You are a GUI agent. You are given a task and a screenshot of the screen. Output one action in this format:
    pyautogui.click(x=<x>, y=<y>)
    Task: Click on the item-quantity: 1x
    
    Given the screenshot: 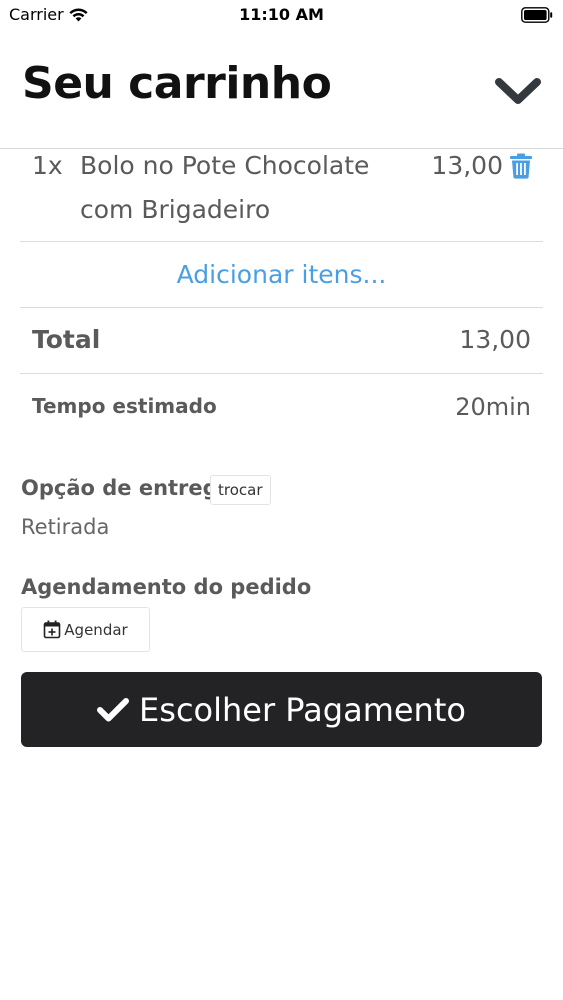 What is the action you would take?
    pyautogui.click(x=47, y=165)
    